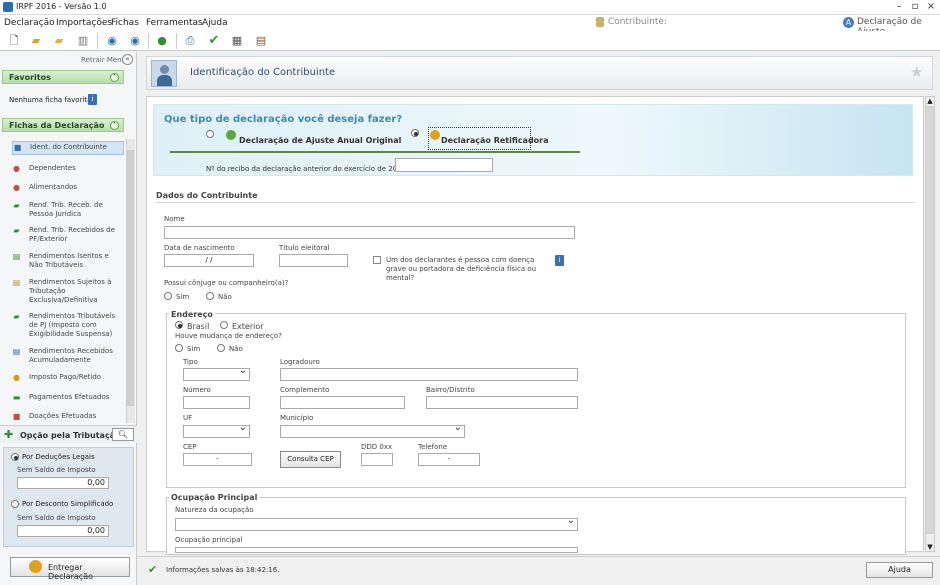 The width and height of the screenshot is (940, 585). Describe the element at coordinates (444, 165) in the screenshot. I see `recibo-input` at that location.